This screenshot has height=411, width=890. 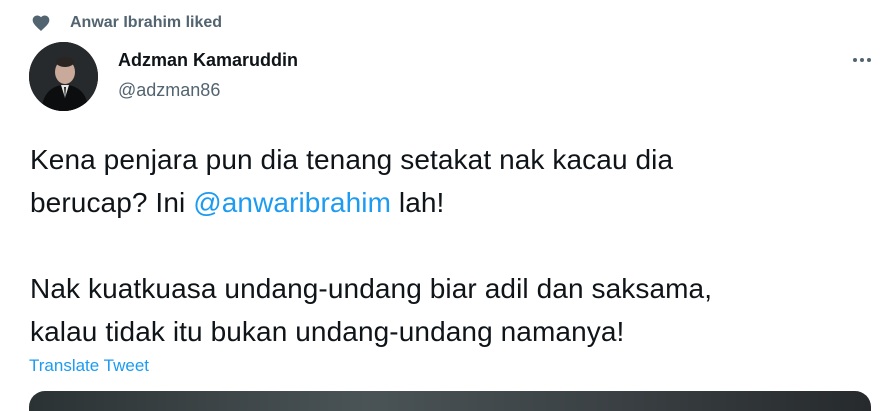 What do you see at coordinates (855, 60) in the screenshot?
I see `more-dots-icon` at bounding box center [855, 60].